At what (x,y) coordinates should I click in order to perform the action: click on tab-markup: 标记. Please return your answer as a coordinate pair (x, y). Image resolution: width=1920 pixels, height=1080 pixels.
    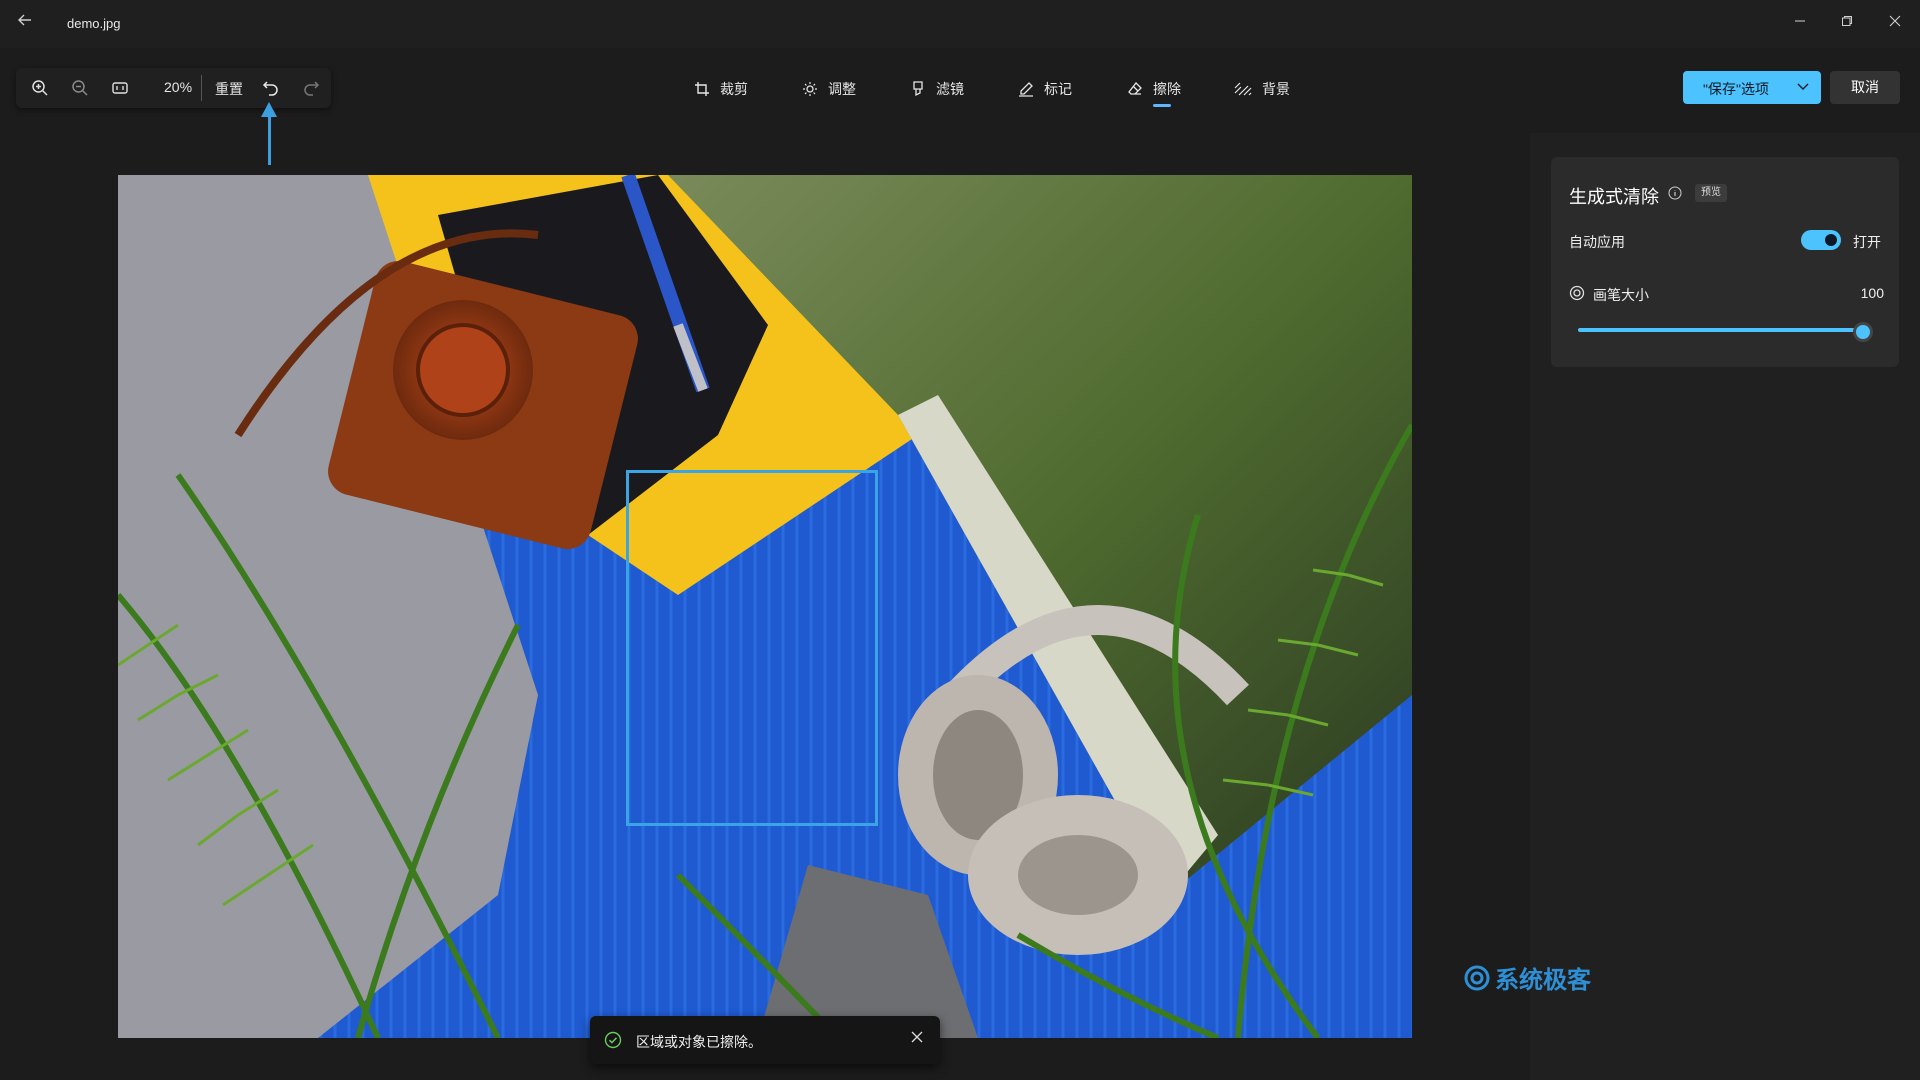
    Looking at the image, I should click on (1045, 89).